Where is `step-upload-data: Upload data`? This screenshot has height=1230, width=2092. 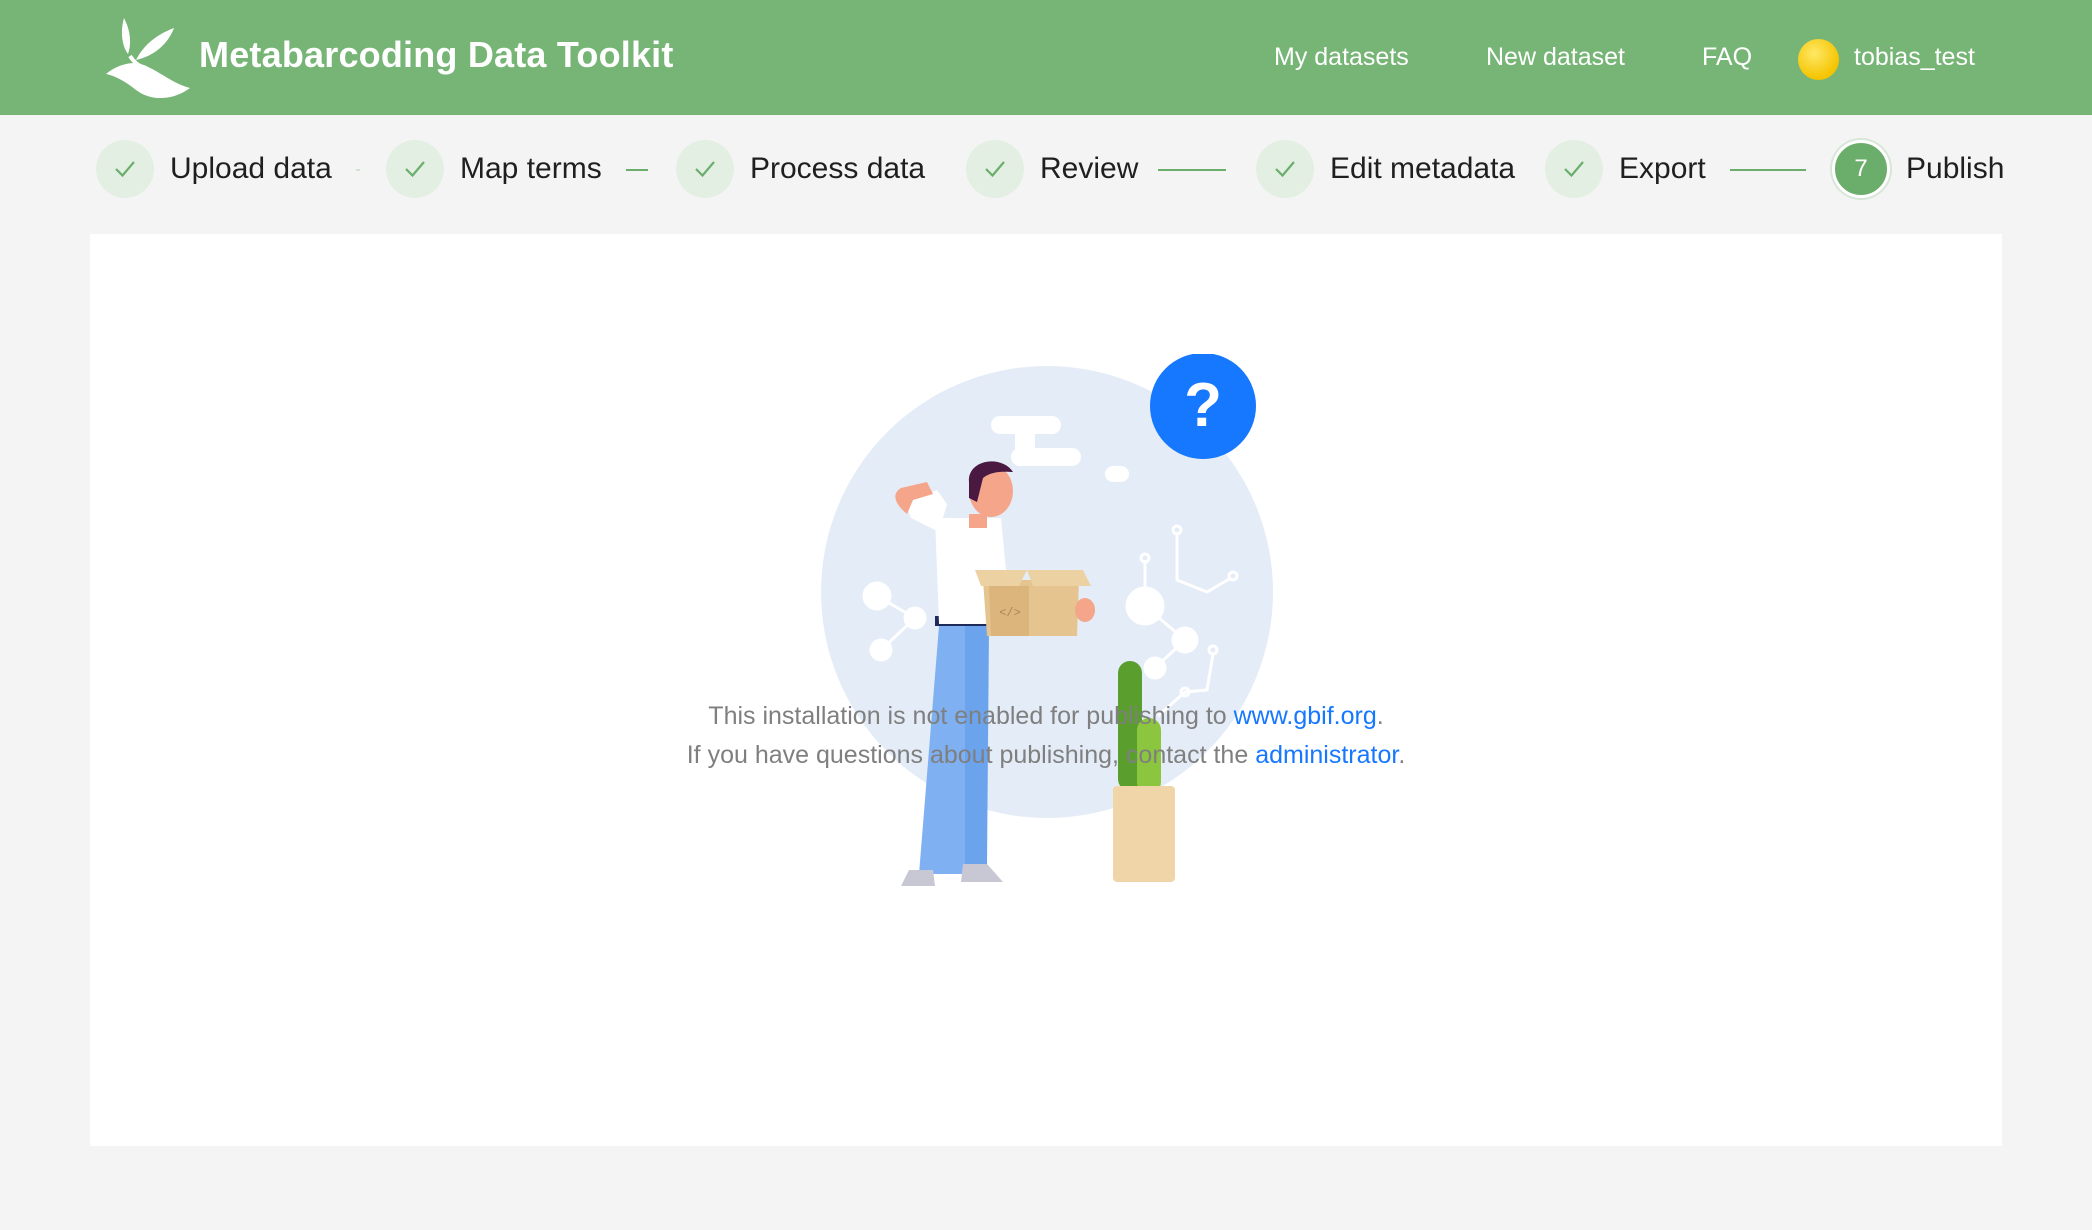 step-upload-data: Upload data is located at coordinates (214, 169).